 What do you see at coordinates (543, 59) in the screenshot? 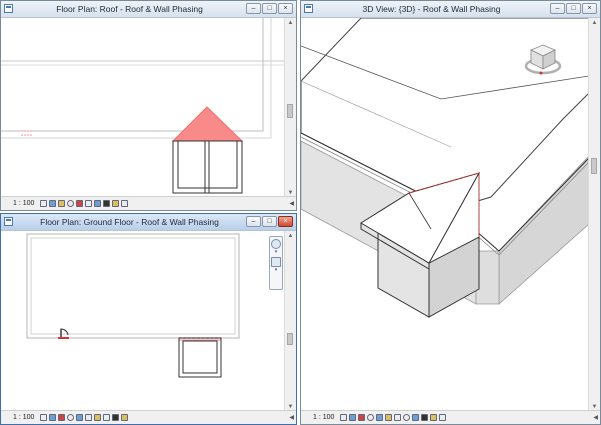
I see `view-cube-icon` at bounding box center [543, 59].